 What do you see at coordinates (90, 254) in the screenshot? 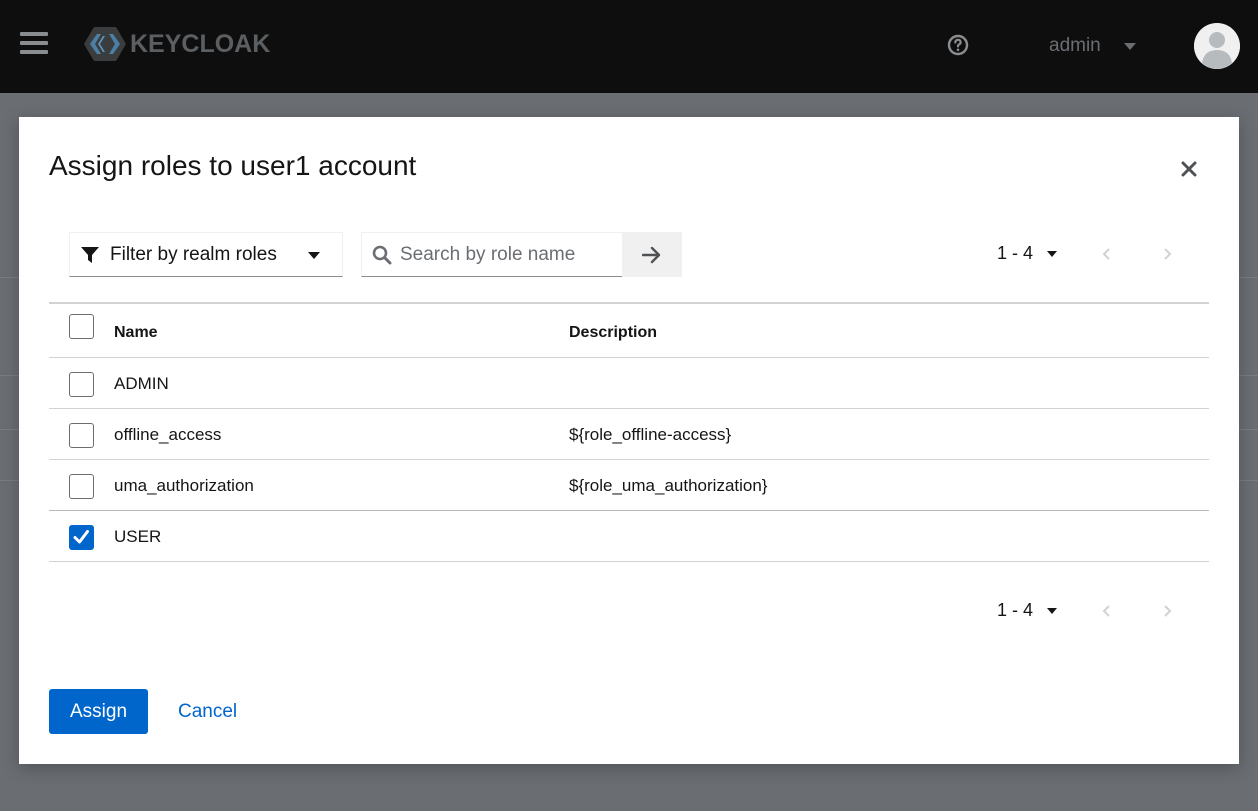
I see `filter-icon` at bounding box center [90, 254].